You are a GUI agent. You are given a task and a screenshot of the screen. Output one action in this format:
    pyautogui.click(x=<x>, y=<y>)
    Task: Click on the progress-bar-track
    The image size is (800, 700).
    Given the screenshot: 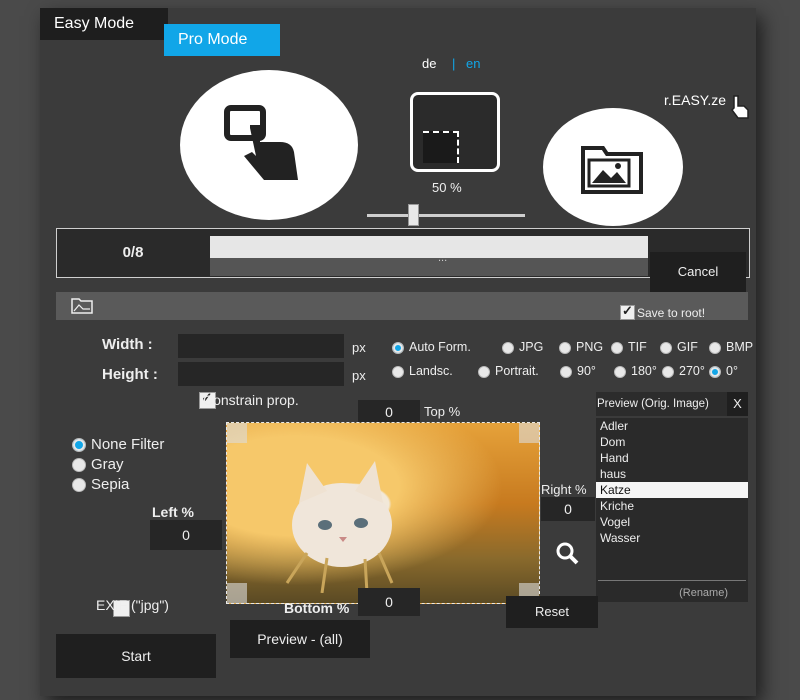 What is the action you would take?
    pyautogui.click(x=429, y=267)
    